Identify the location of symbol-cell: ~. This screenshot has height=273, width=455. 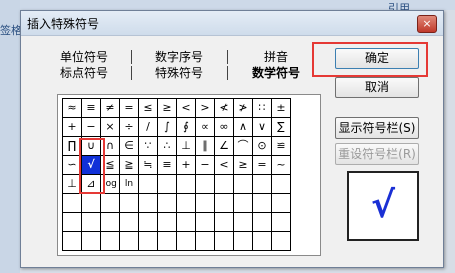
(281, 165).